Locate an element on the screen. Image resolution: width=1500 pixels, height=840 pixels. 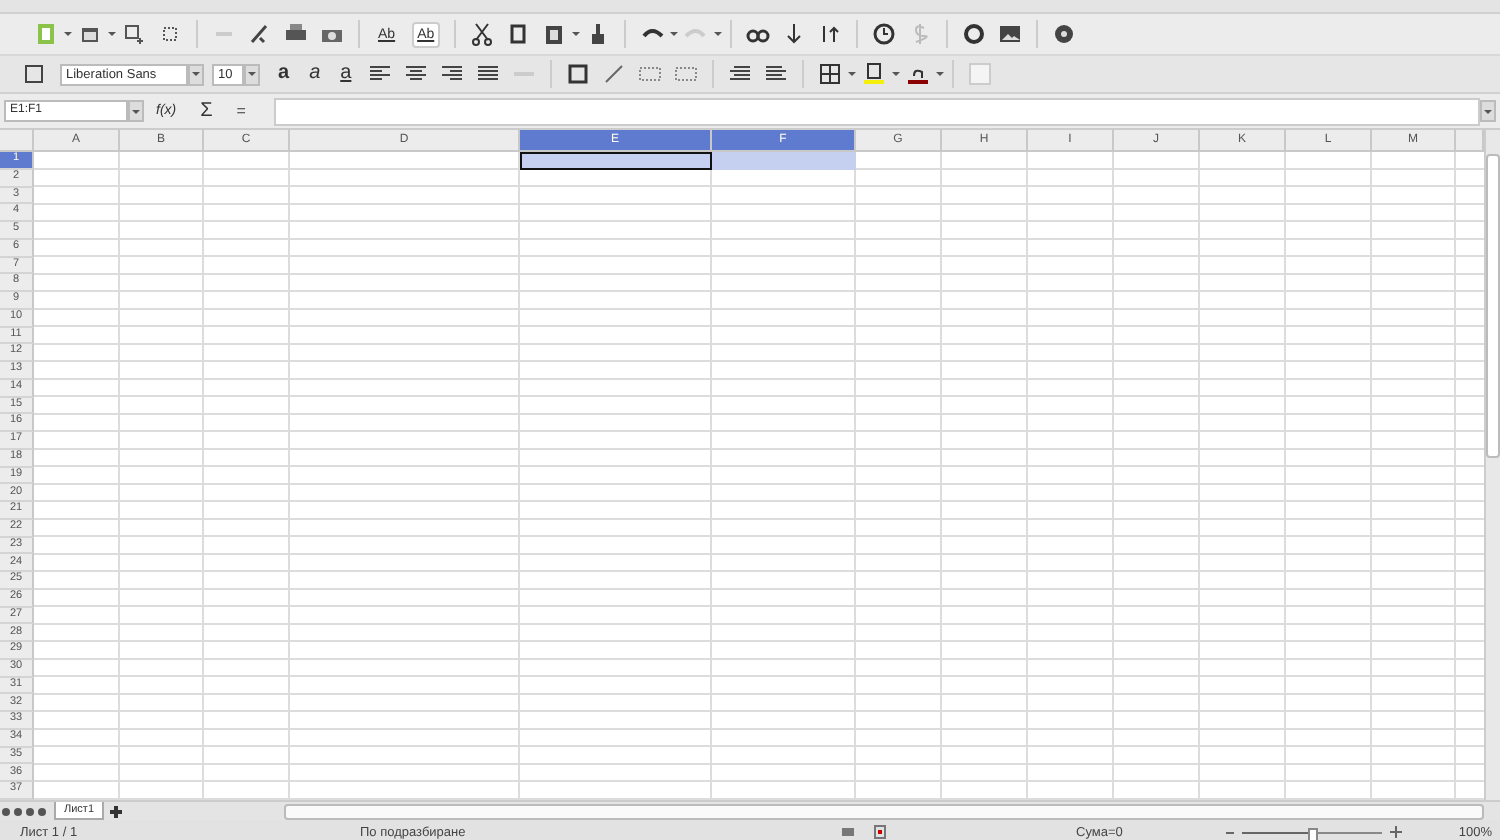
next-sheet-button is located at coordinates (30, 811).